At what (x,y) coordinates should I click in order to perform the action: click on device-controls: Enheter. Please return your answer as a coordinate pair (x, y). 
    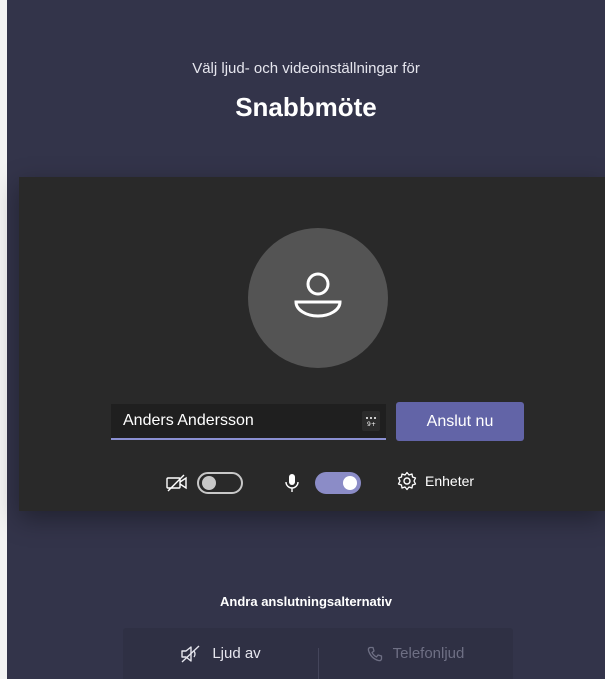
    Looking at the image, I should click on (312, 484).